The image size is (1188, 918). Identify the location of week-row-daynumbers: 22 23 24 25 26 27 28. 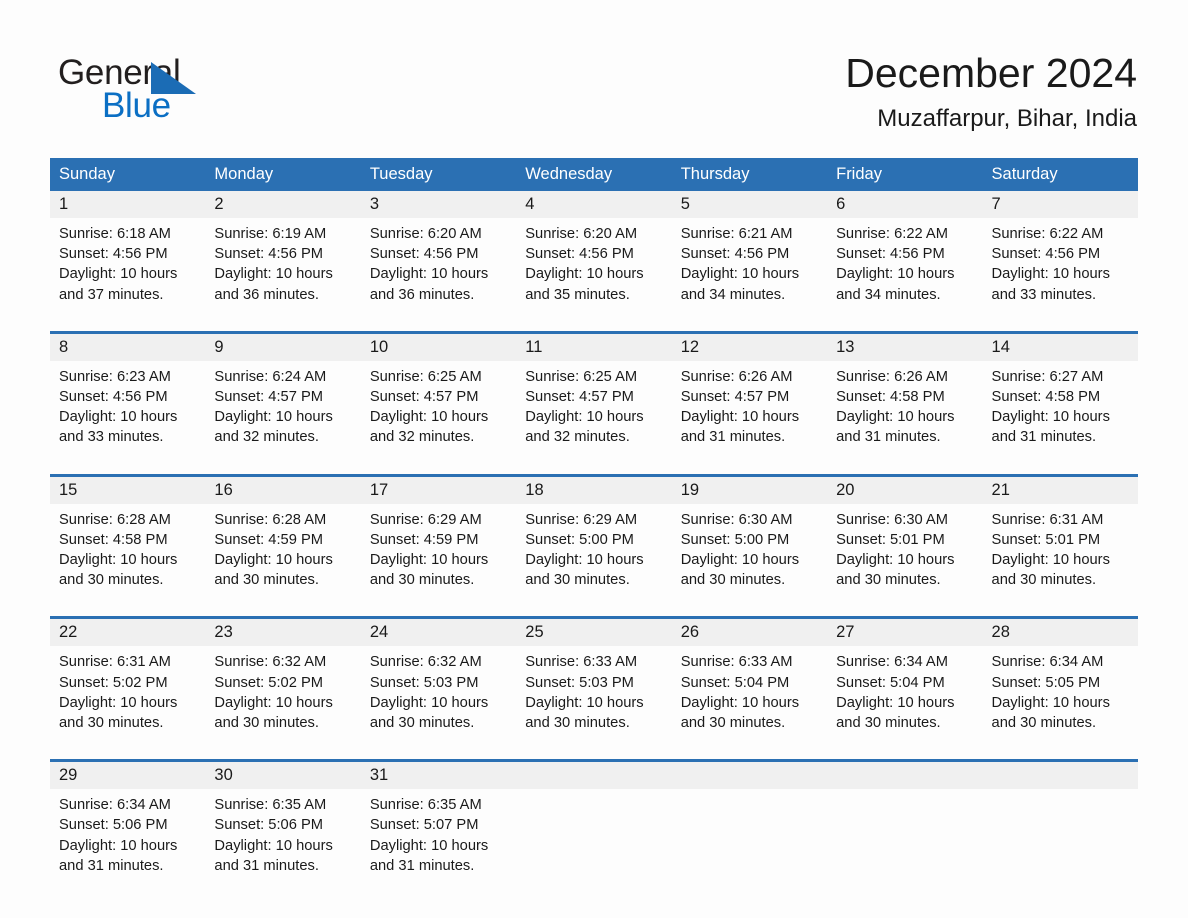
(594, 631).